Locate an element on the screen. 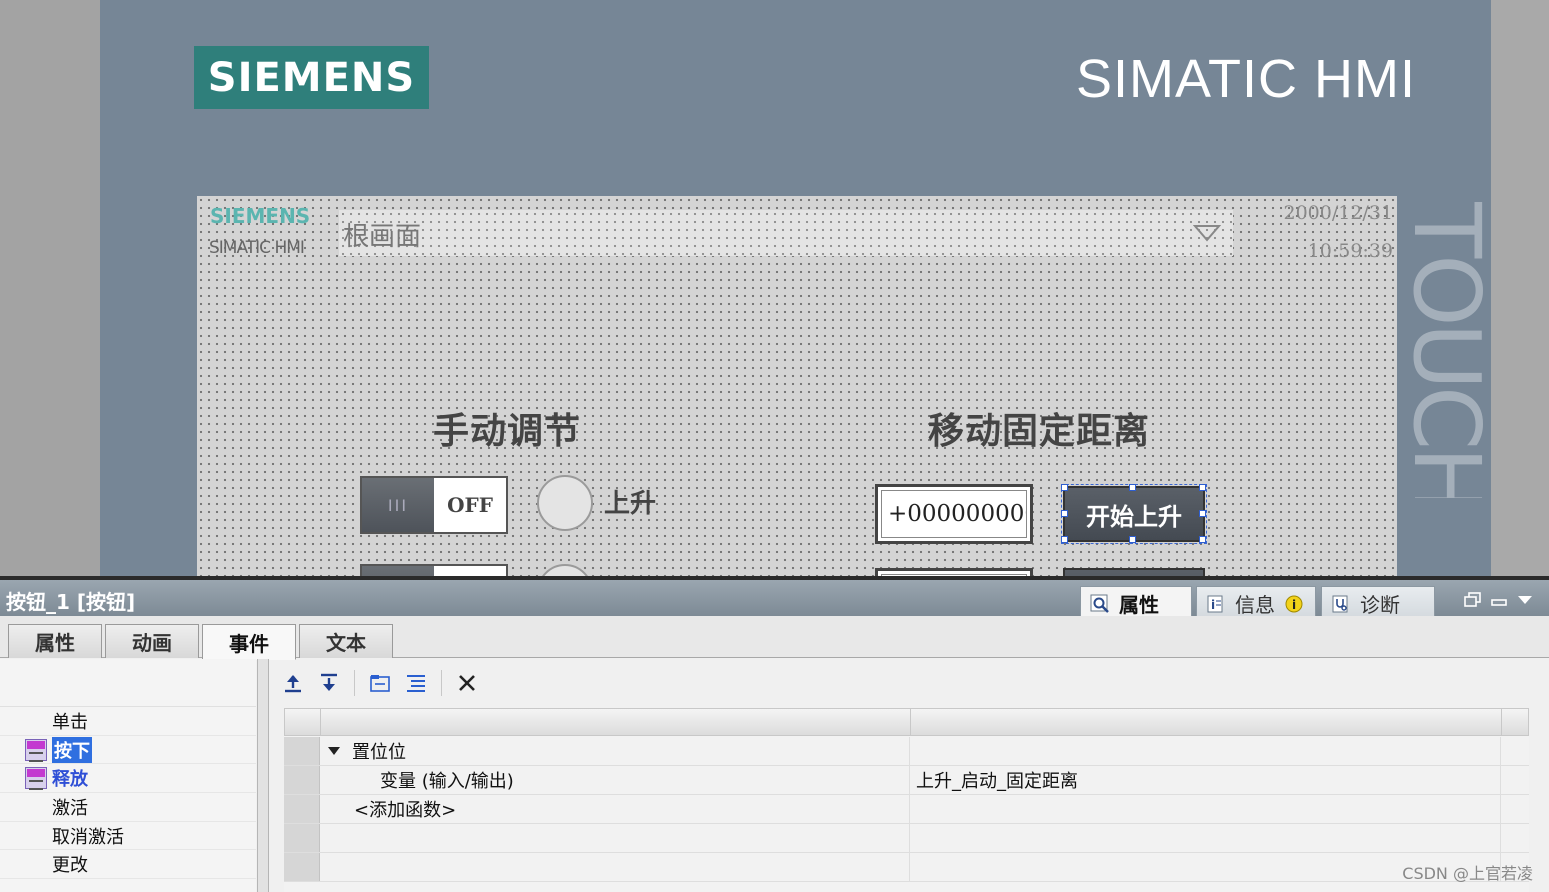 The width and height of the screenshot is (1549, 892). distance-value: +000000000. is located at coordinates (954, 514).